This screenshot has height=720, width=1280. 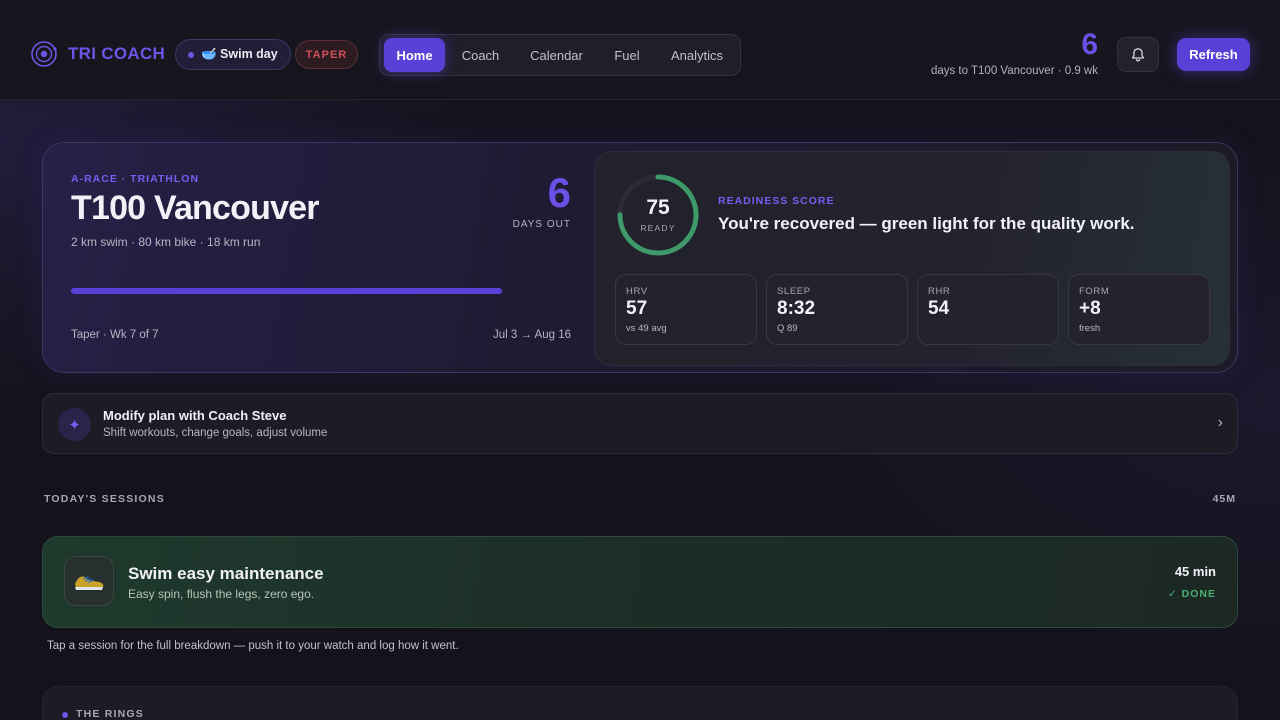 I want to click on days-out-label: DAYS OUT, so click(x=541, y=224).